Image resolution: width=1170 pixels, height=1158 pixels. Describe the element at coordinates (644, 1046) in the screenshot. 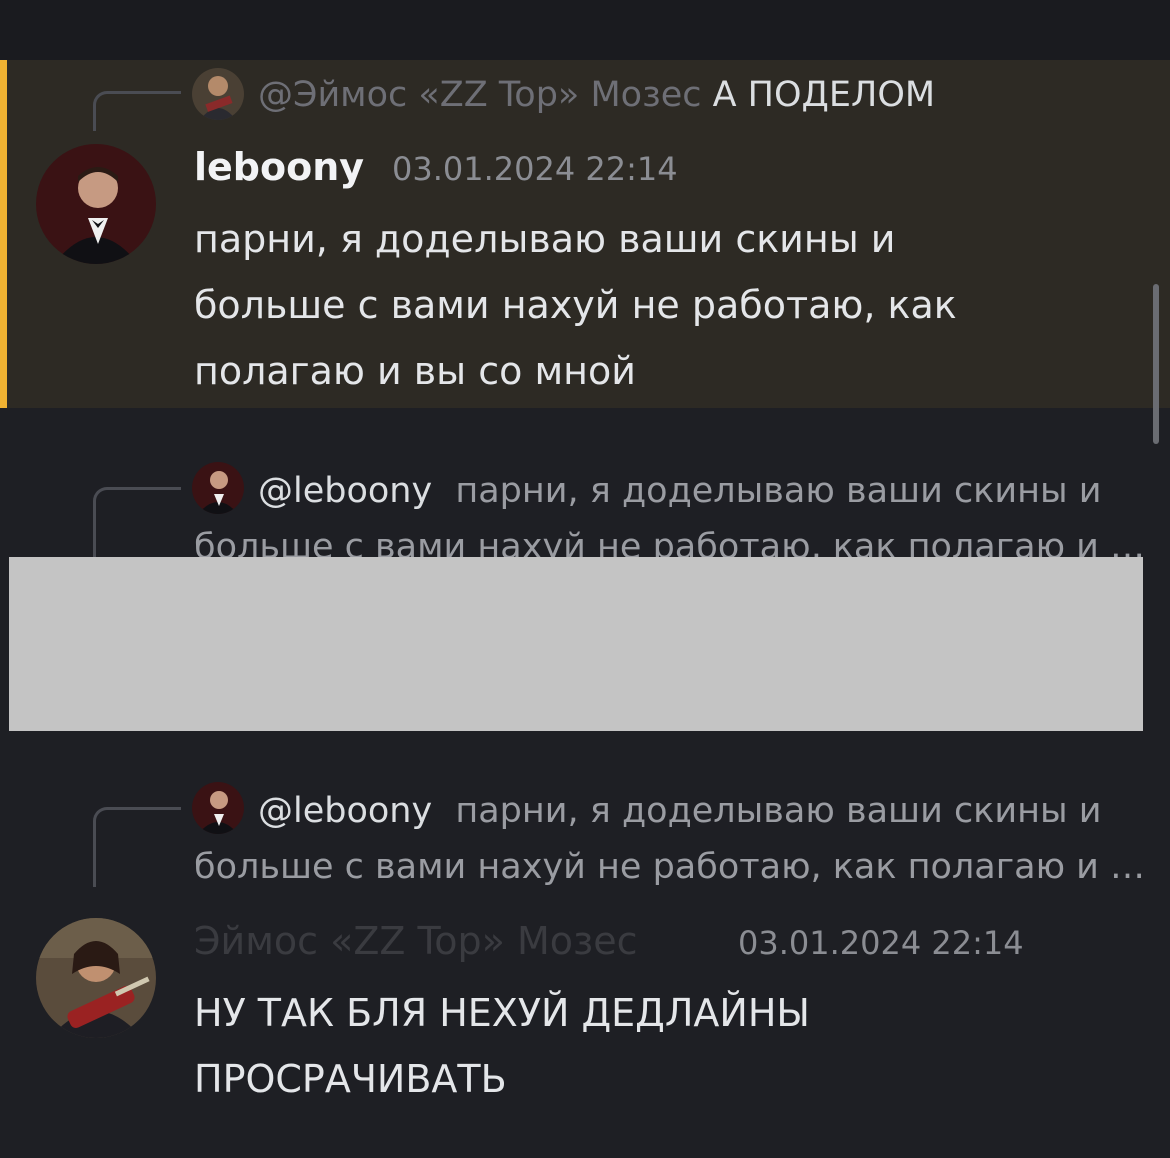

I see `message-content: НУ ТАК БЛЯ НЕХУЙ ДЕДЛАЙНЫ ПРОСРАЧИВАТЬ` at that location.